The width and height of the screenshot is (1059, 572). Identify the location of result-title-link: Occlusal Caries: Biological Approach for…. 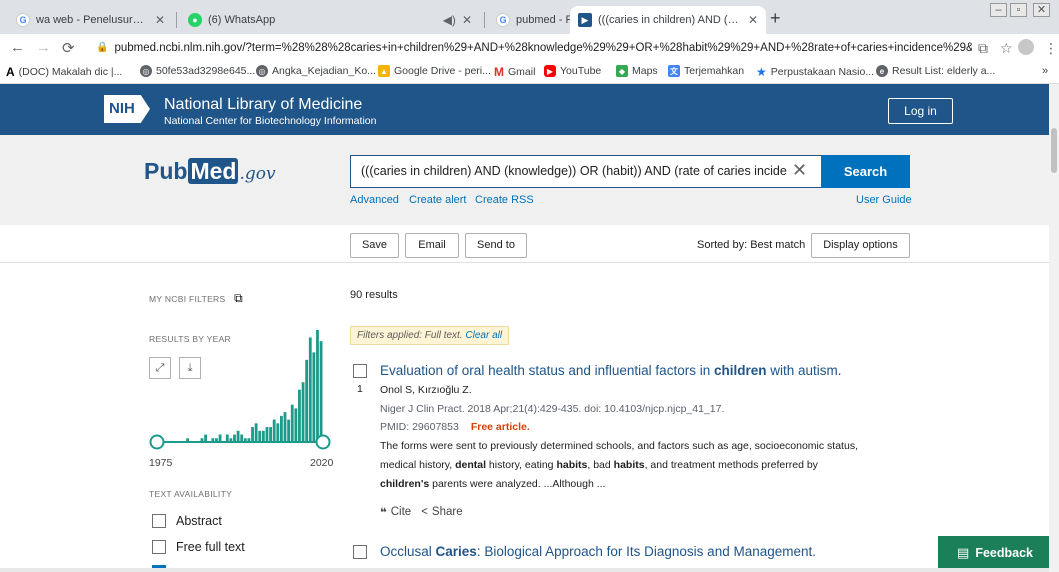
(598, 551).